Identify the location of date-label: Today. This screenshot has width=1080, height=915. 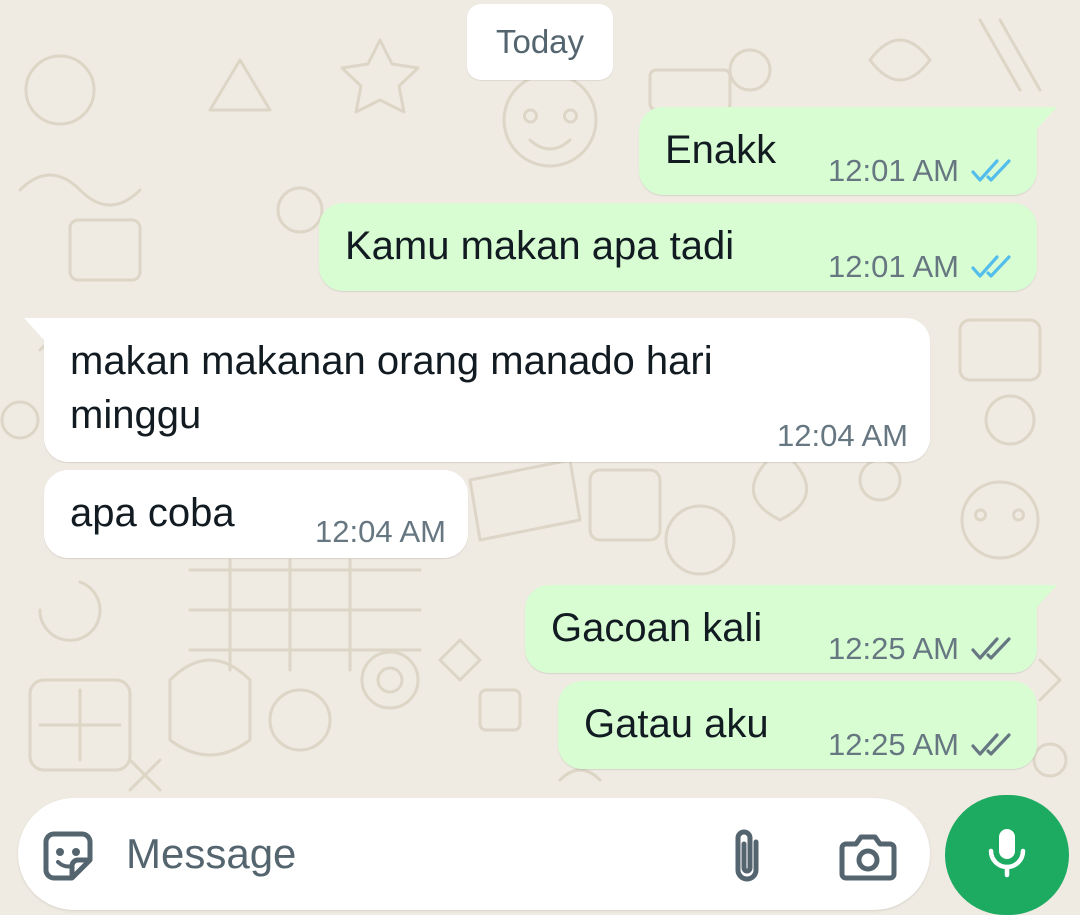
(540, 41).